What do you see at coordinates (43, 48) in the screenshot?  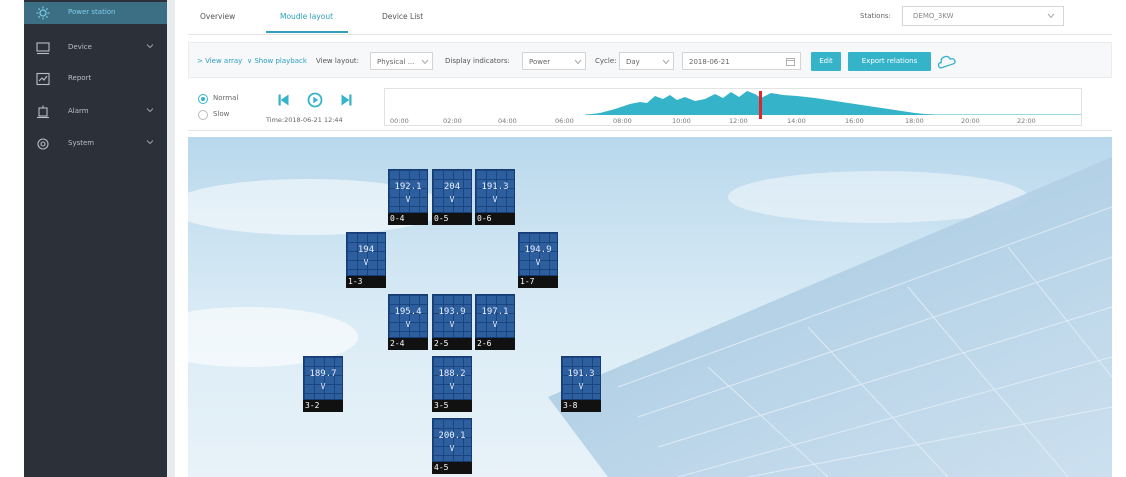 I see `monitor-icon` at bounding box center [43, 48].